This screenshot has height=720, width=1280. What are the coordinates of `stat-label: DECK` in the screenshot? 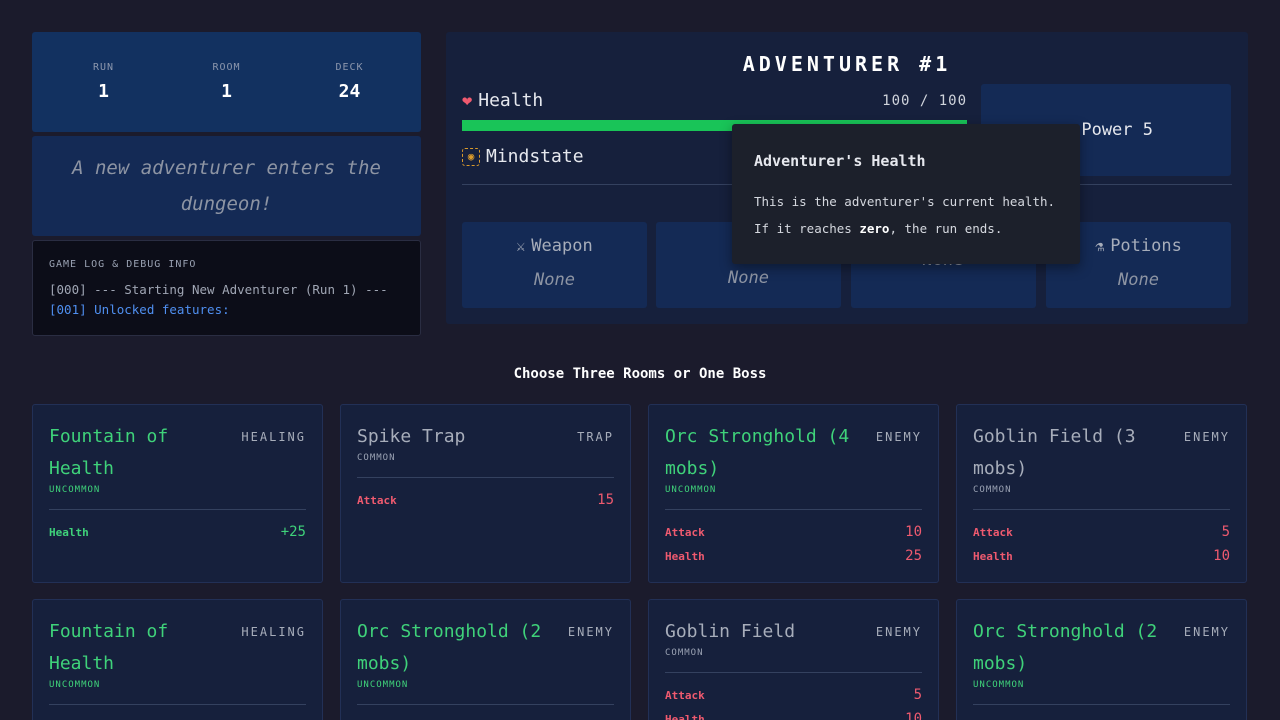 It's located at (349, 67).